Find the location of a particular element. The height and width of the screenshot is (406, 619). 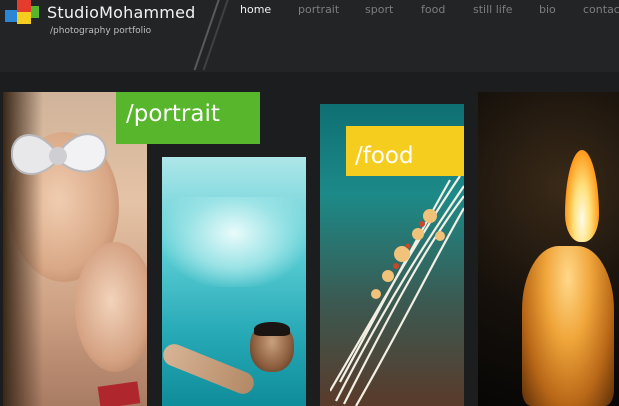

nav-item-still-life: still life is located at coordinates (492, 9).